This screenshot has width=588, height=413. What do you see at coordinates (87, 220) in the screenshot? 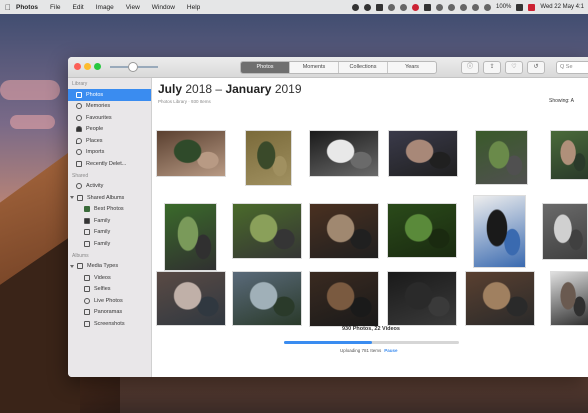
I see `album-thumb-icon` at bounding box center [87, 220].